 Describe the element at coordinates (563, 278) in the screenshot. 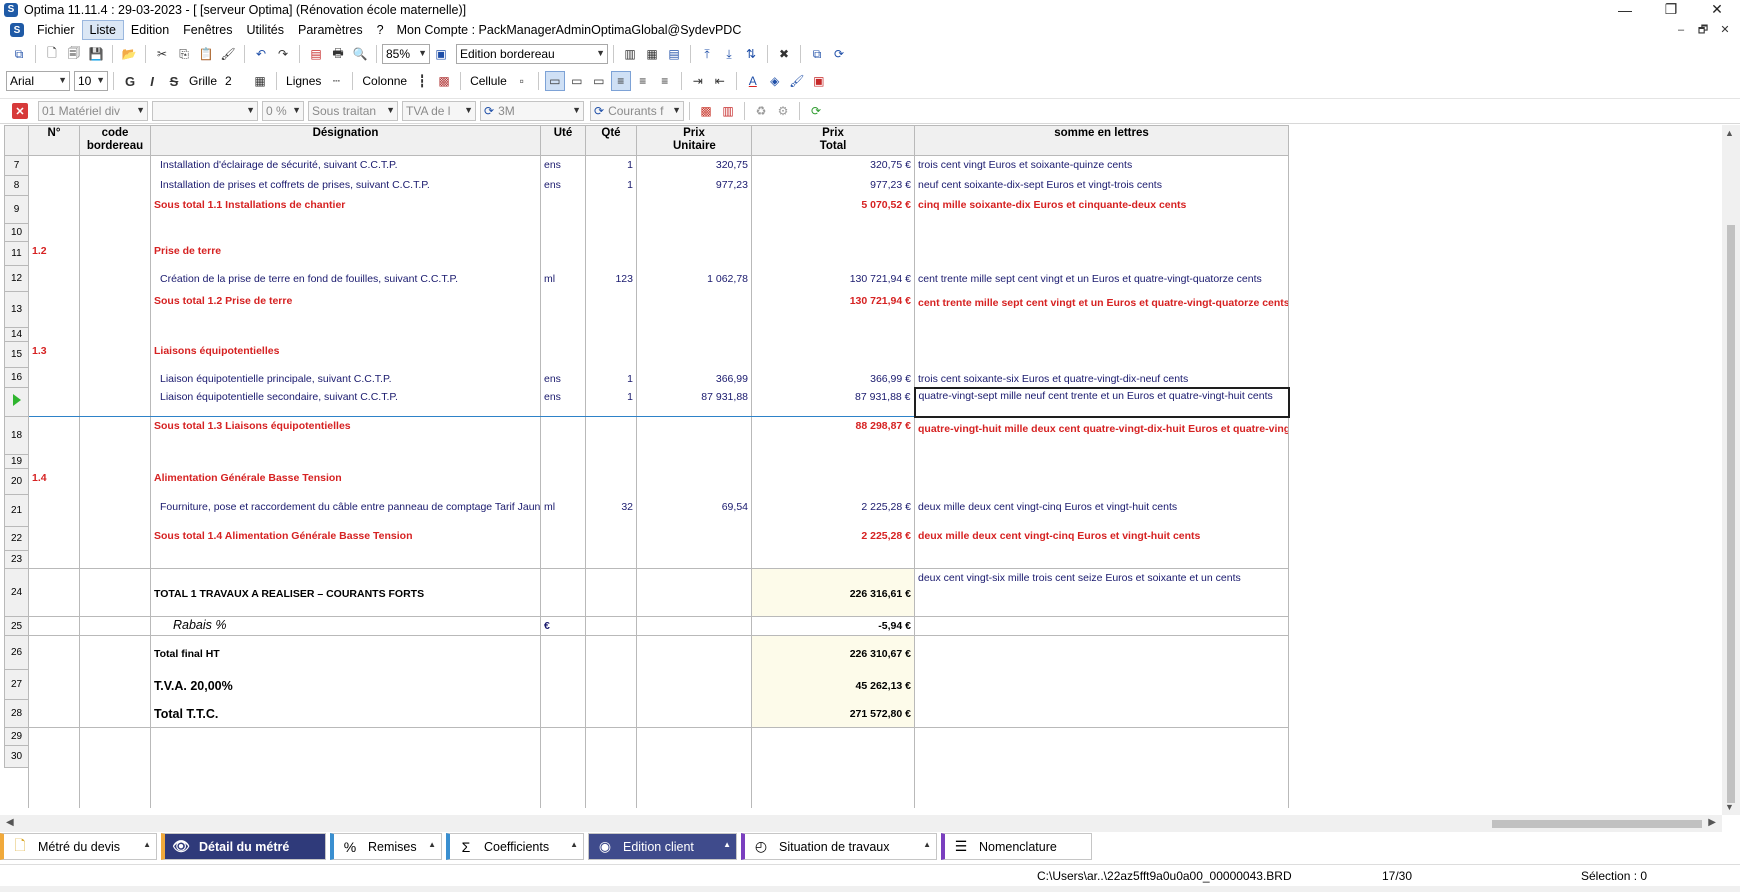

I see `cell-ute: ml` at that location.